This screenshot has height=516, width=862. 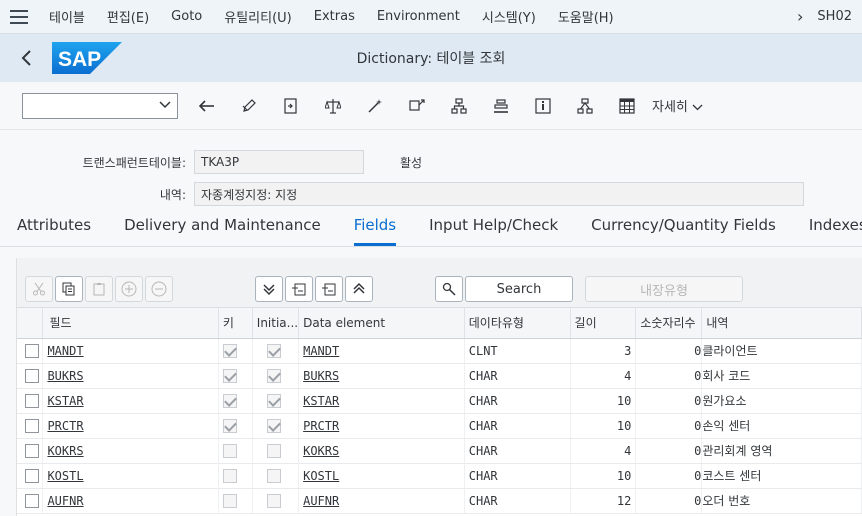 I want to click on menu-item-extras: Extras, so click(x=334, y=16).